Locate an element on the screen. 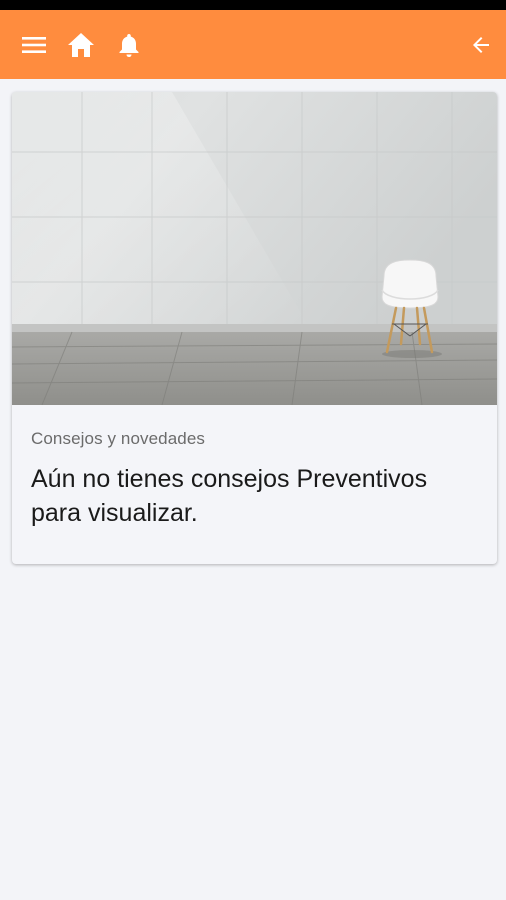 Image resolution: width=506 pixels, height=900 pixels. home-button is located at coordinates (81, 44).